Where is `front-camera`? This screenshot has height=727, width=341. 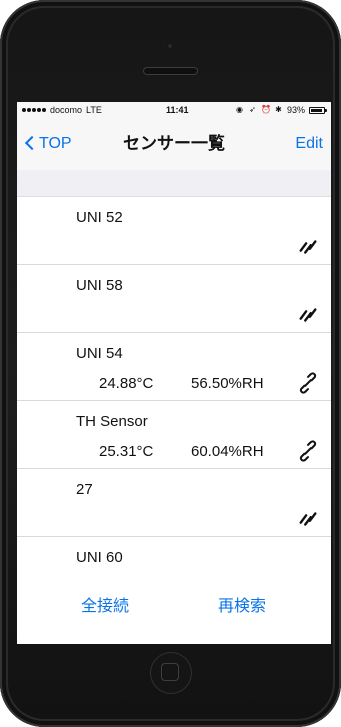 front-camera is located at coordinates (170, 46).